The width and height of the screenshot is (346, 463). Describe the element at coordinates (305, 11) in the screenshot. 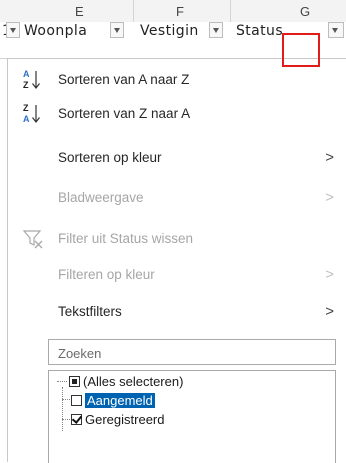

I see `column-letter-g: G` at that location.